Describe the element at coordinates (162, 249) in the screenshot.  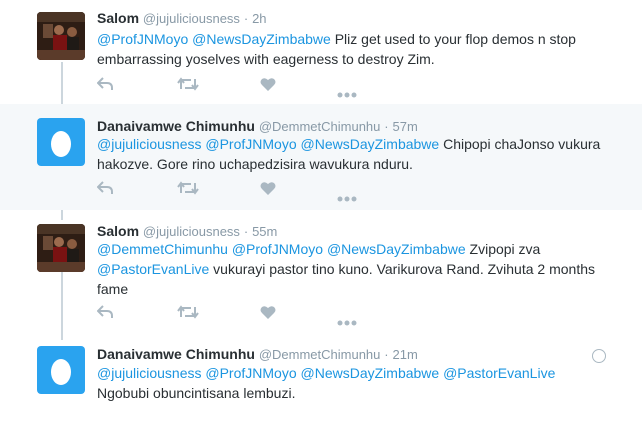
I see `mention-link: @DemmetChimunhu` at that location.